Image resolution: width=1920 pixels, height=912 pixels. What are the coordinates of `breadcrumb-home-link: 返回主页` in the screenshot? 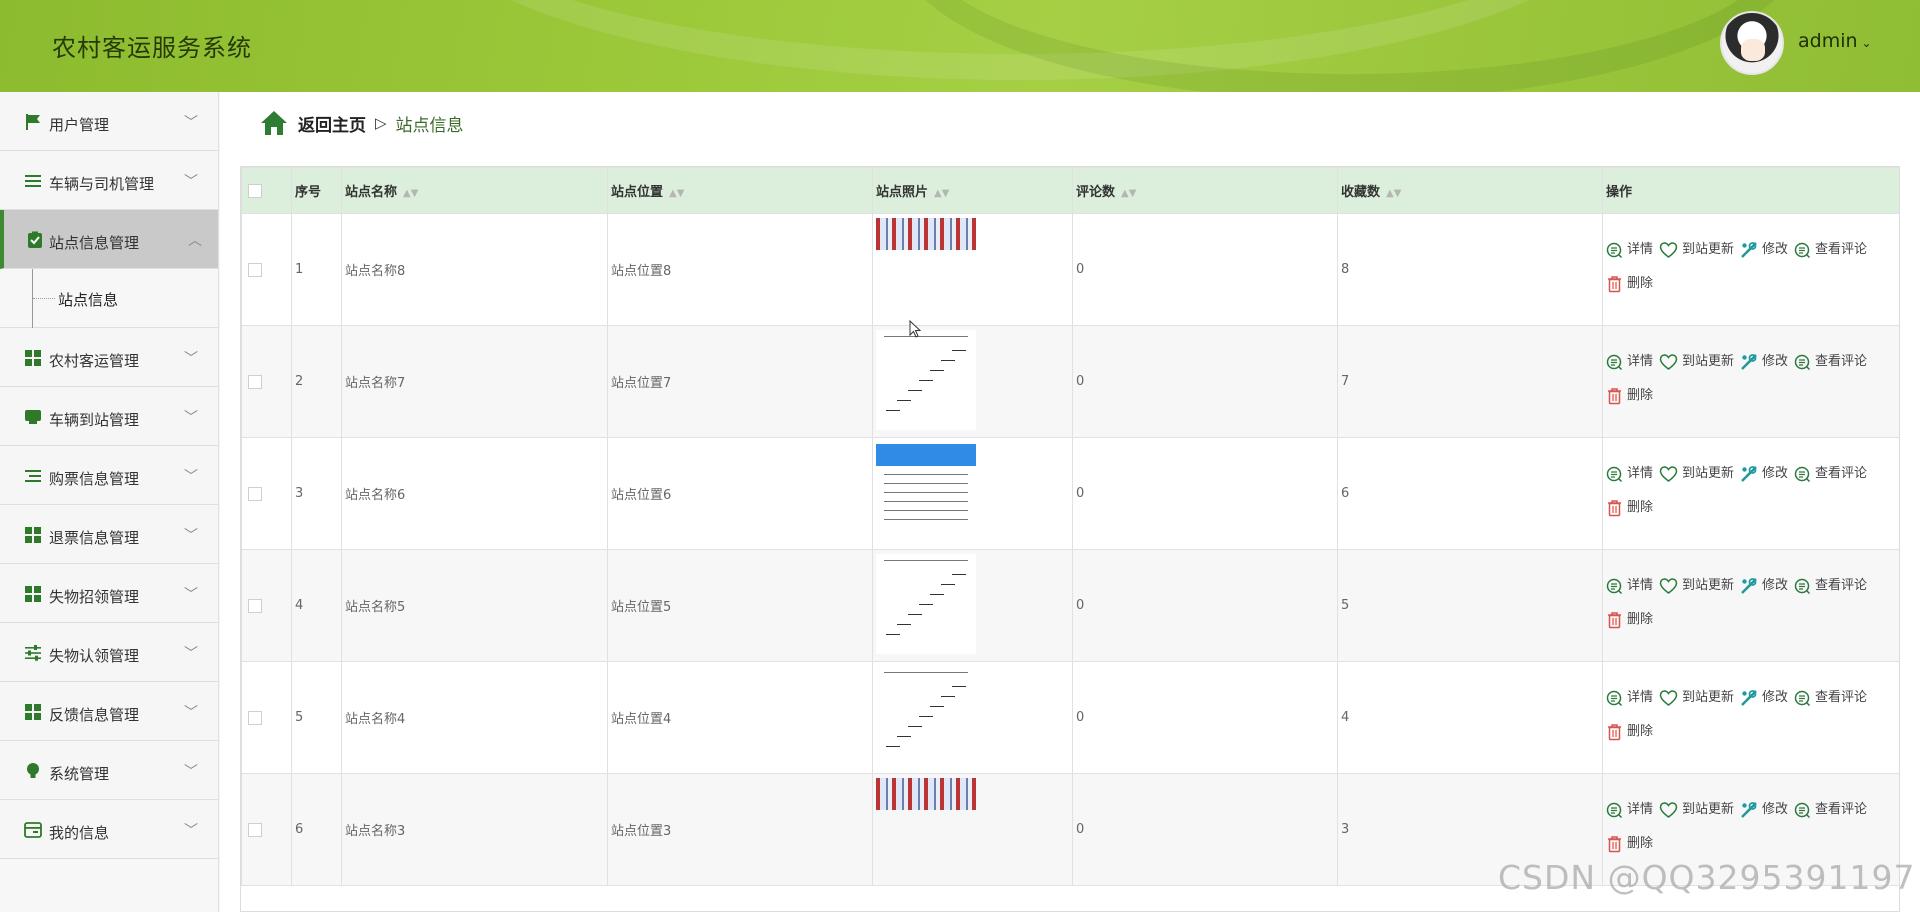 It's located at (332, 123).